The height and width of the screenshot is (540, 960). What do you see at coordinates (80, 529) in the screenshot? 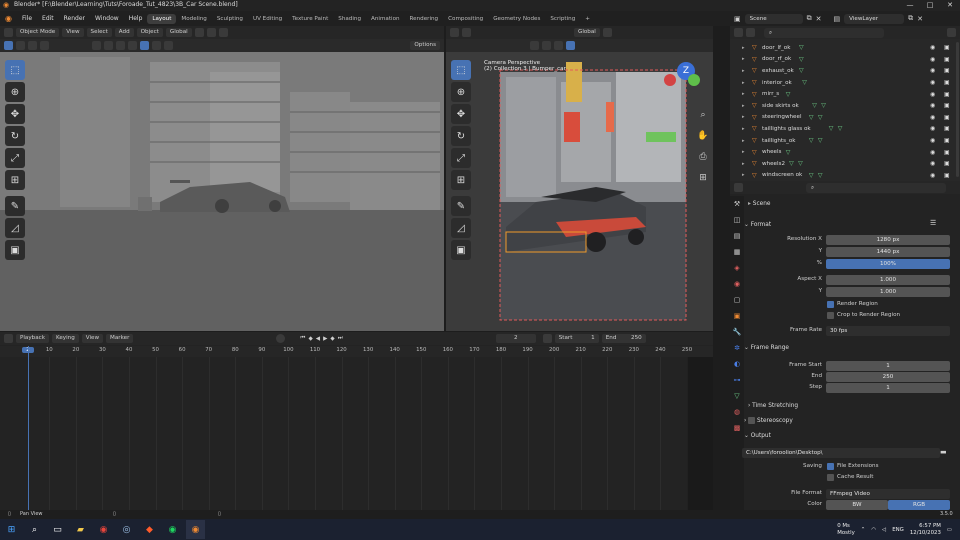
I see `file-explorer-icon: ▰` at bounding box center [80, 529].